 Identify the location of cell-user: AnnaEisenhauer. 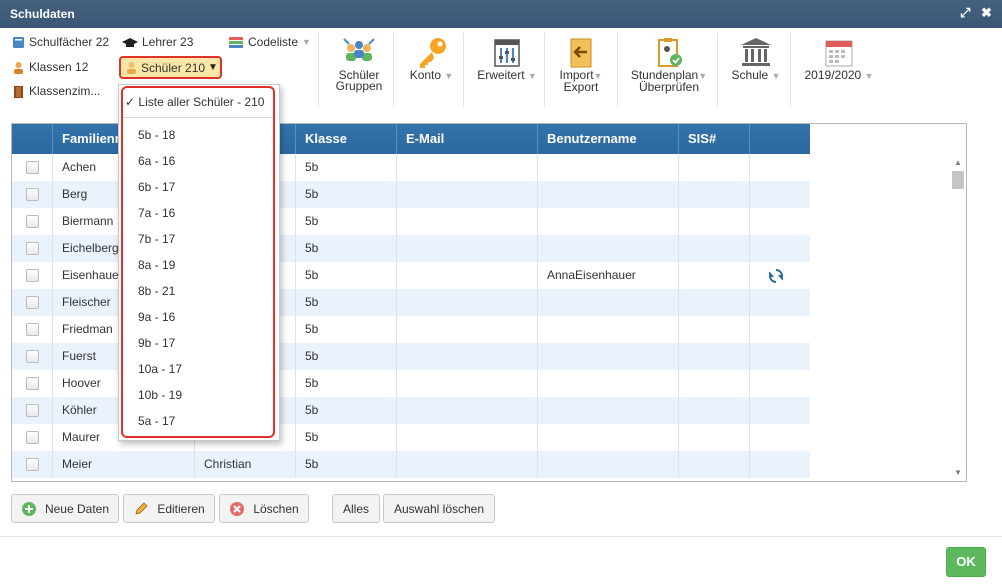
(607, 275).